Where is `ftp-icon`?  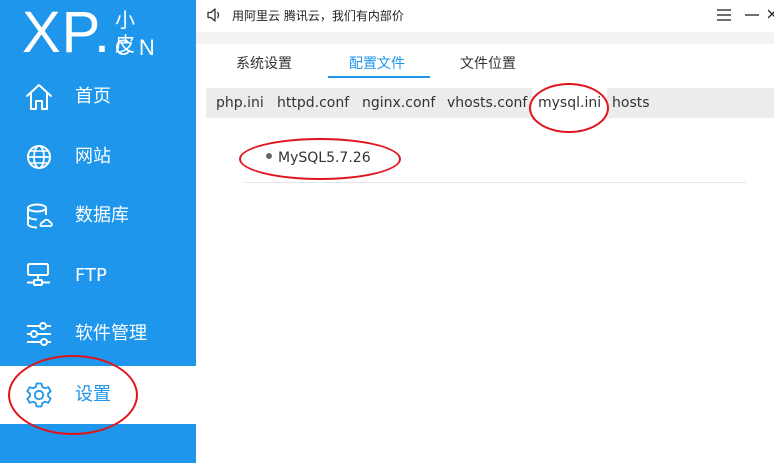
ftp-icon is located at coordinates (38, 274).